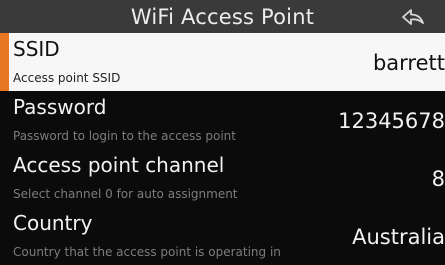 This screenshot has height=265, width=445. I want to click on setting-description: Access point SSID, so click(67, 78).